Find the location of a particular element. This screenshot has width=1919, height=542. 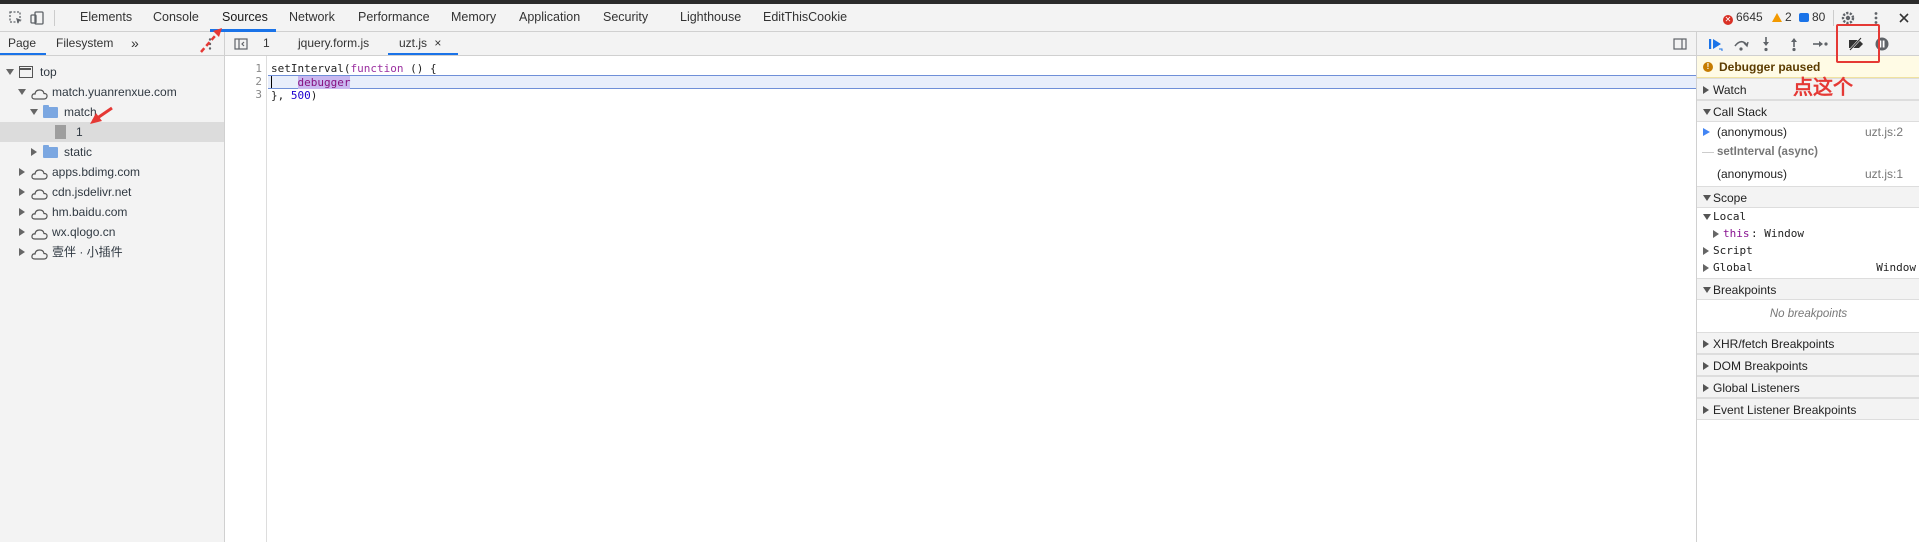

section-breakpoints: Breakpoints is located at coordinates (1808, 289).